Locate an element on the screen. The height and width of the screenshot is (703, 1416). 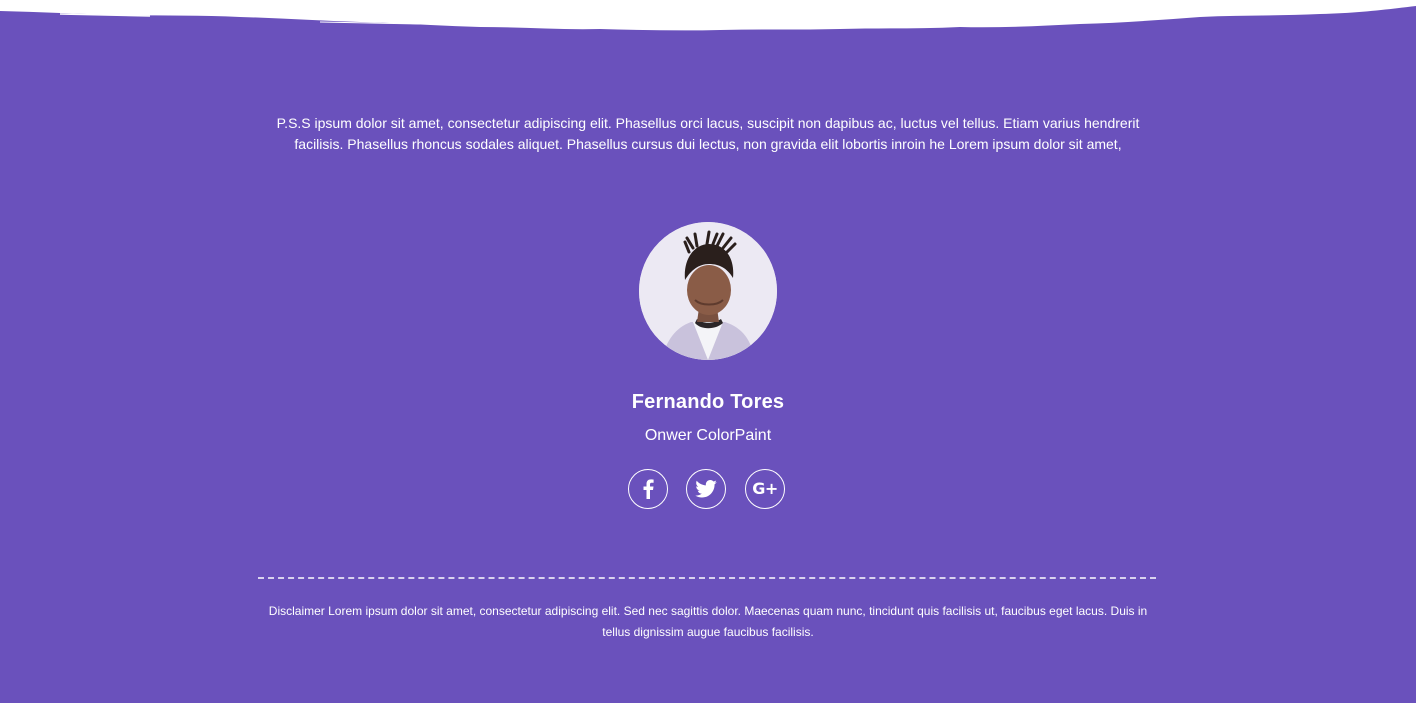
twitter-button is located at coordinates (706, 489).